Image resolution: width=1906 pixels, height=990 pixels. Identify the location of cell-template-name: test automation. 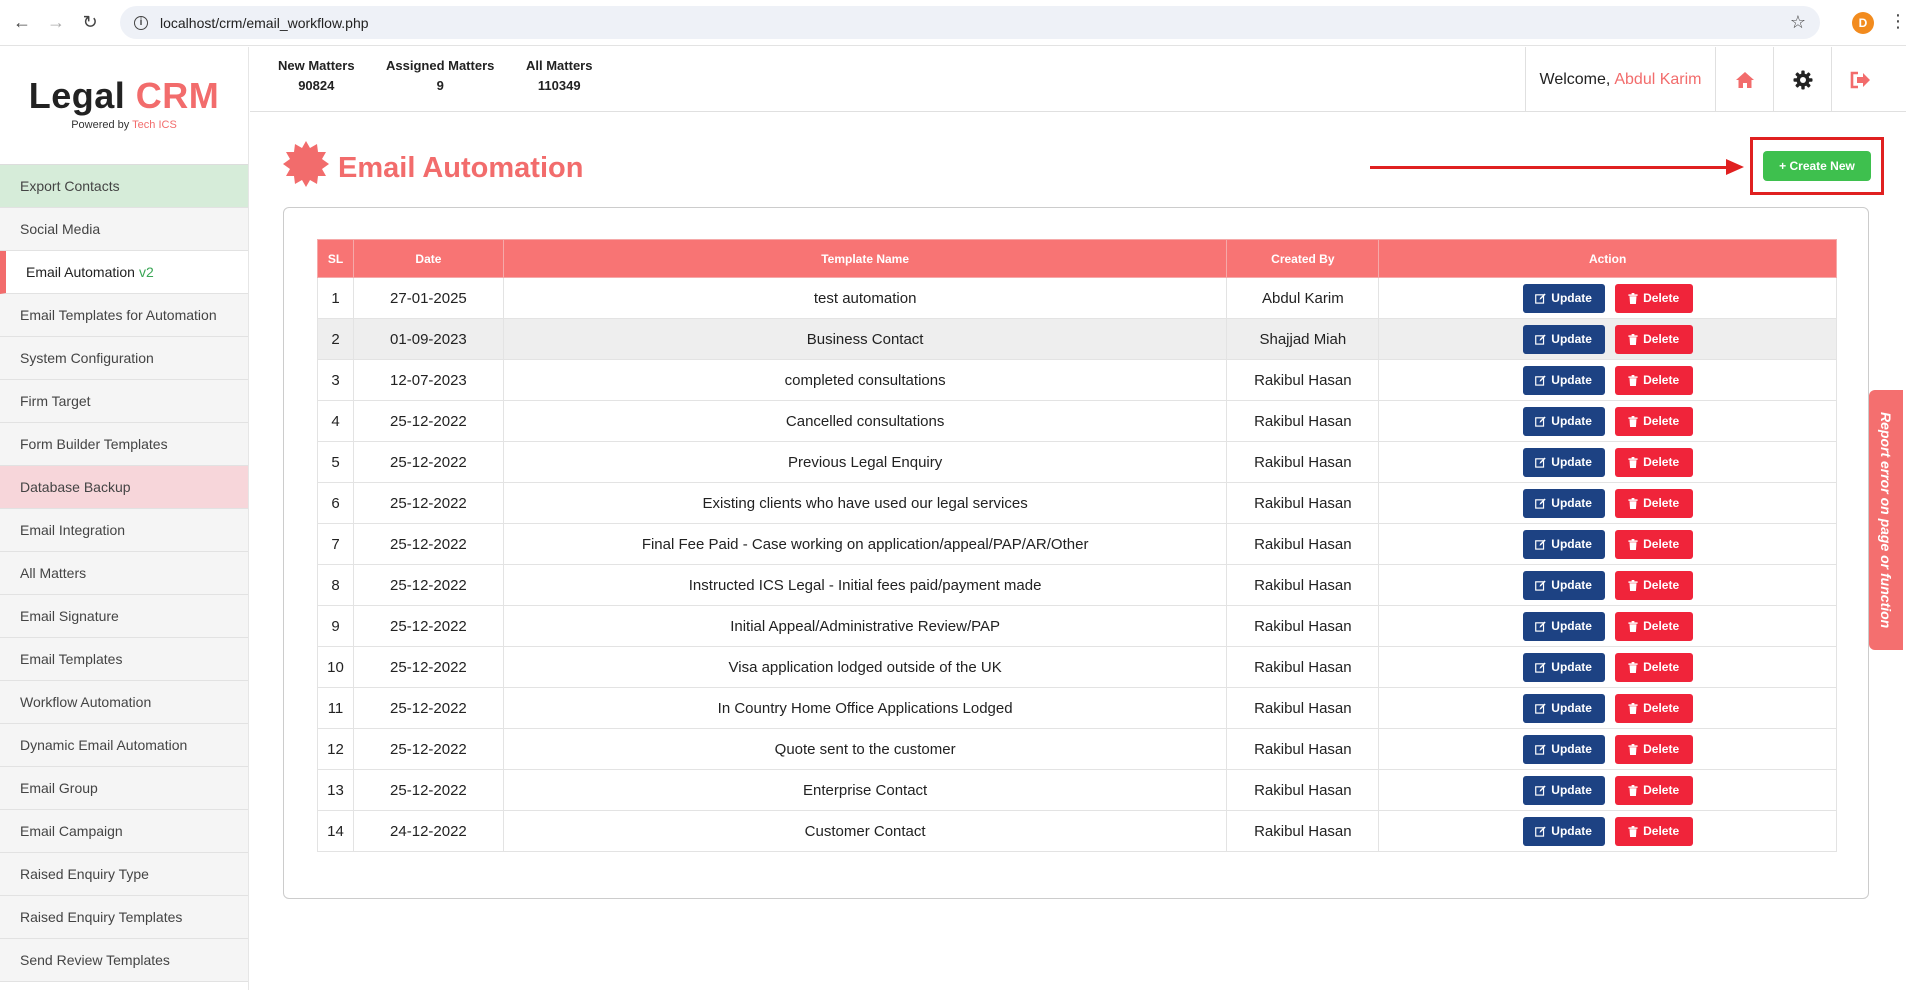
(865, 298).